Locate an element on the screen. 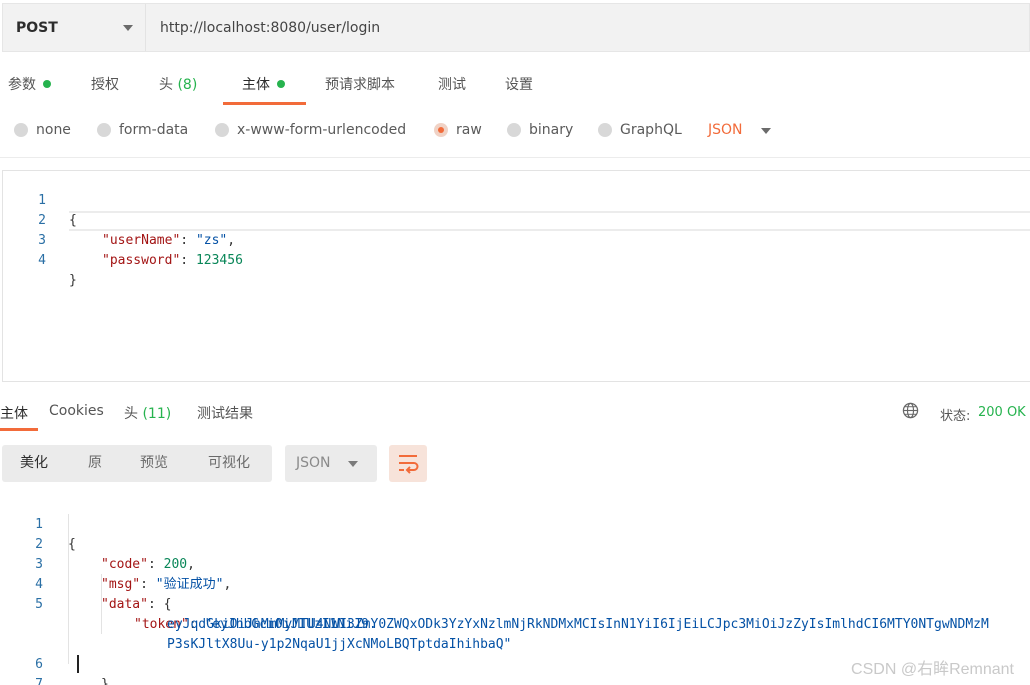  tab-headers-label: 头 is located at coordinates (166, 85).